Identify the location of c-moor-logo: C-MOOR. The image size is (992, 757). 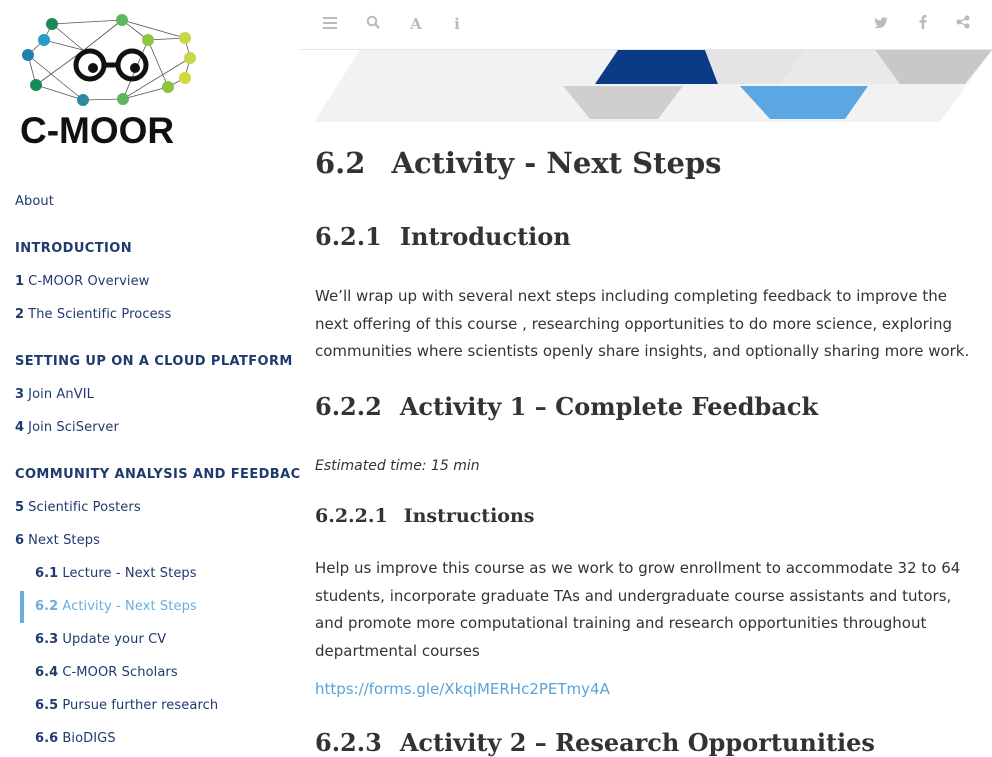
(113, 81).